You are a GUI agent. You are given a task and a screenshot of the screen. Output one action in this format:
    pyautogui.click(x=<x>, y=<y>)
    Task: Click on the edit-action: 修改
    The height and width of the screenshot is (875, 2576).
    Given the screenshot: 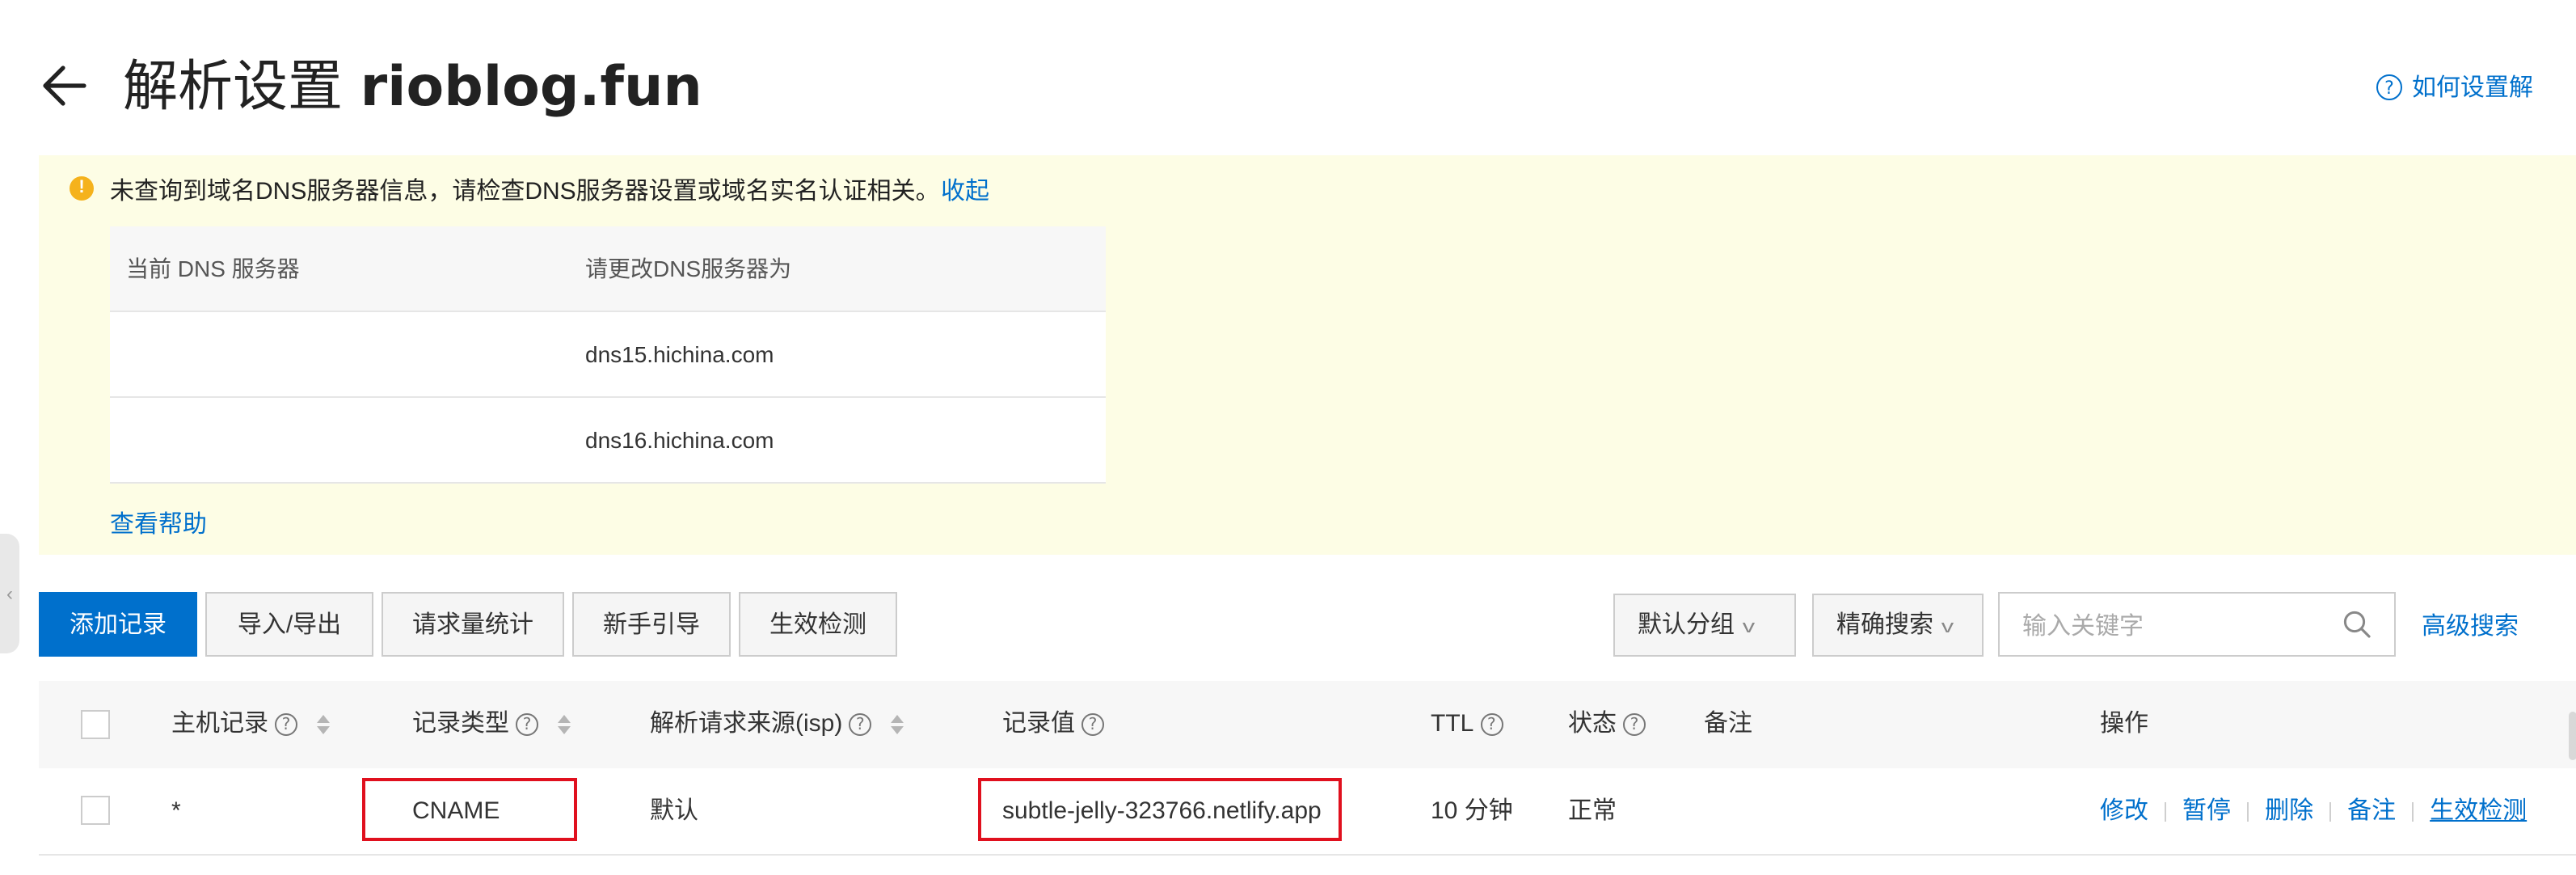 What is the action you would take?
    pyautogui.click(x=2124, y=811)
    